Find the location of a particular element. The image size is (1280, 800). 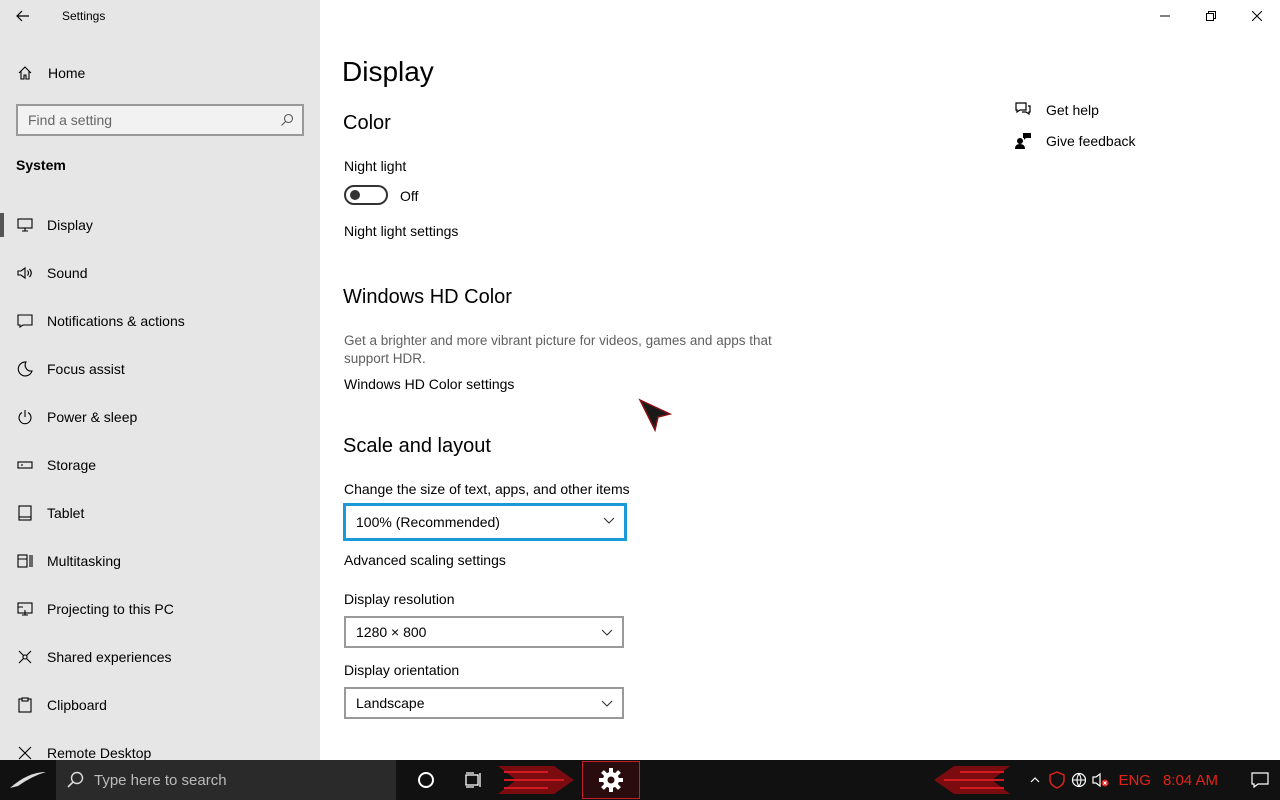

home-icon is located at coordinates (25, 73).